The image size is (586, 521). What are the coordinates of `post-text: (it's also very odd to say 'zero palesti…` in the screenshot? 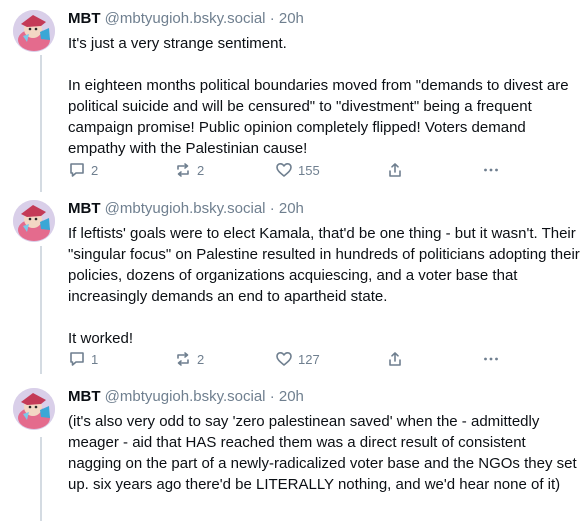 It's located at (324, 453).